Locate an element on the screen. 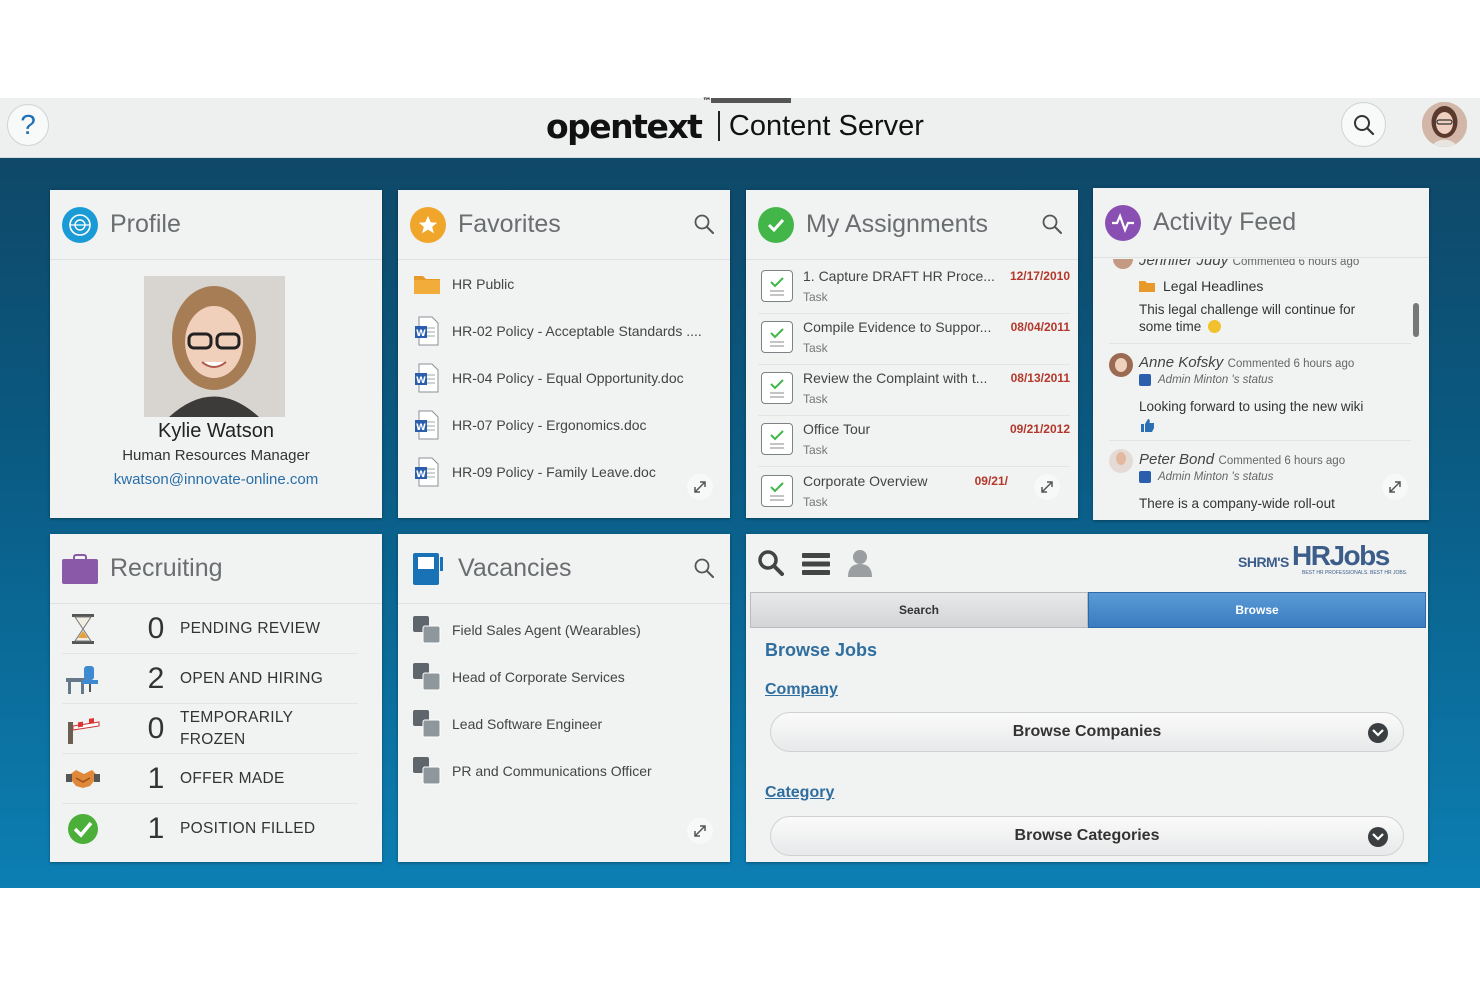  vacancy-item: Head of Corporate Services is located at coordinates (518, 677).